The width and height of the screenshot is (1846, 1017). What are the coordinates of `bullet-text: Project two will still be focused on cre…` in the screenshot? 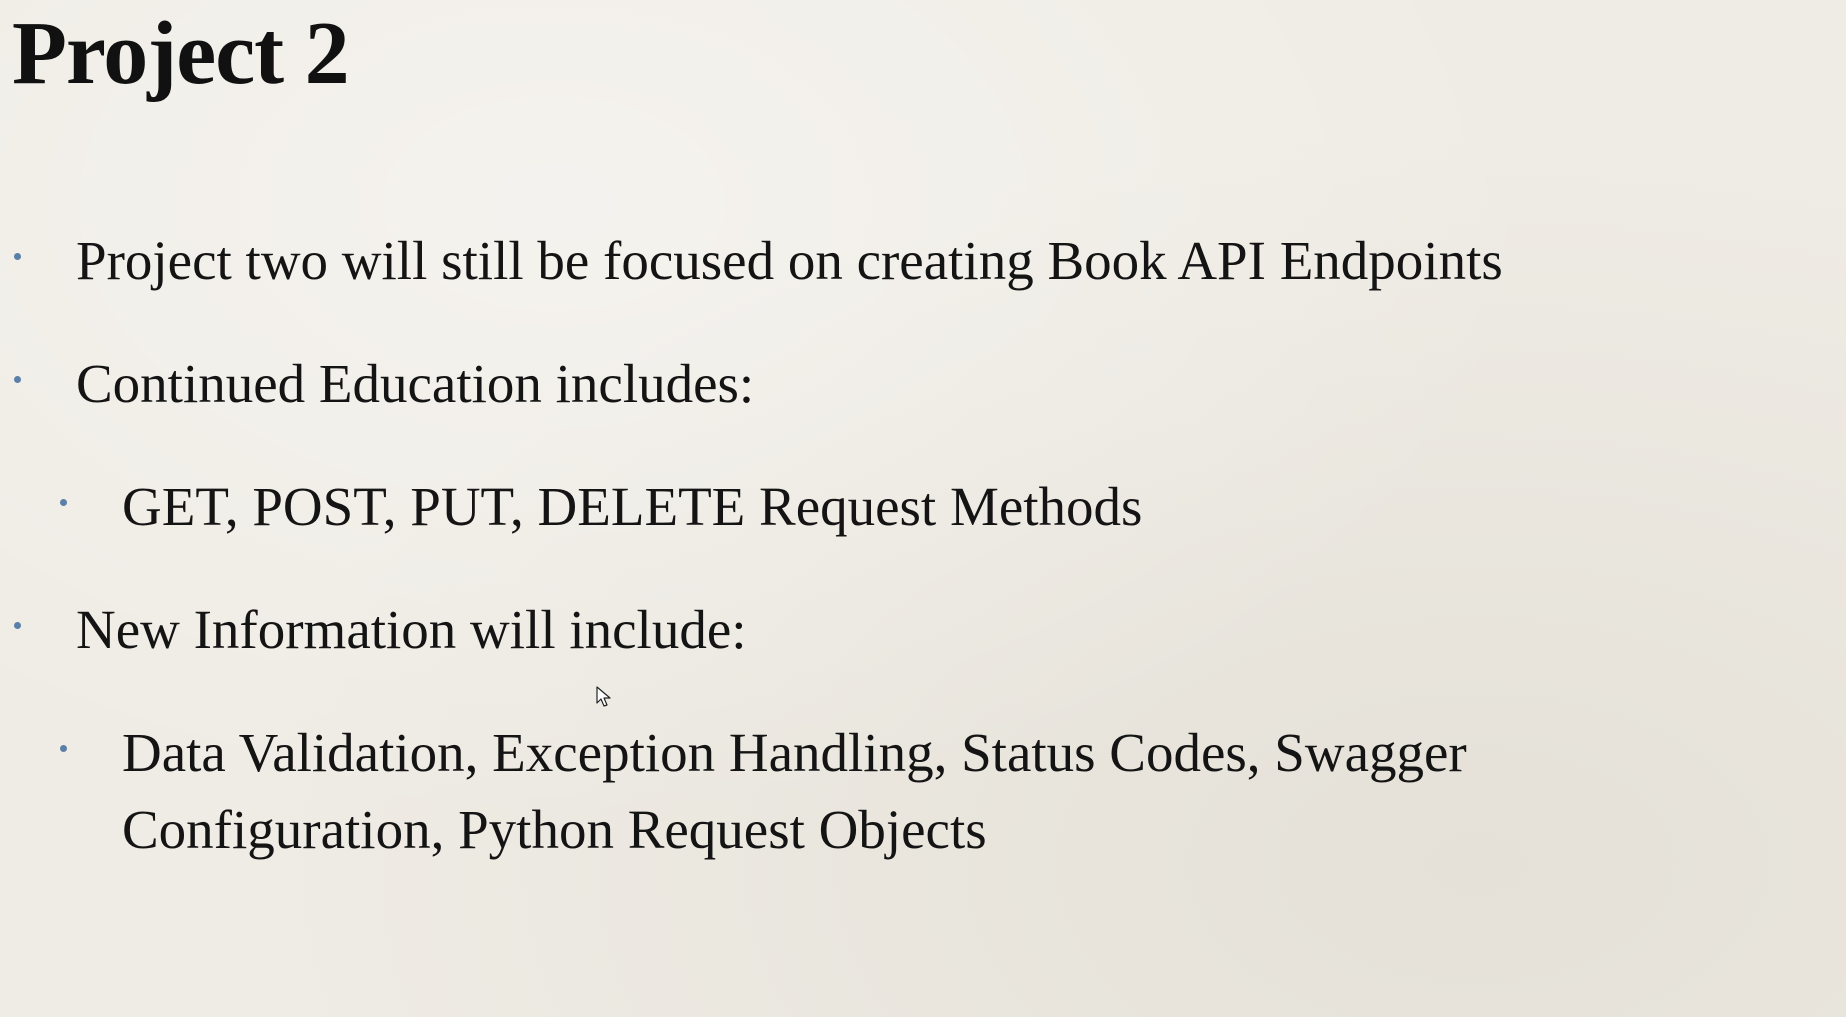 It's located at (789, 260).